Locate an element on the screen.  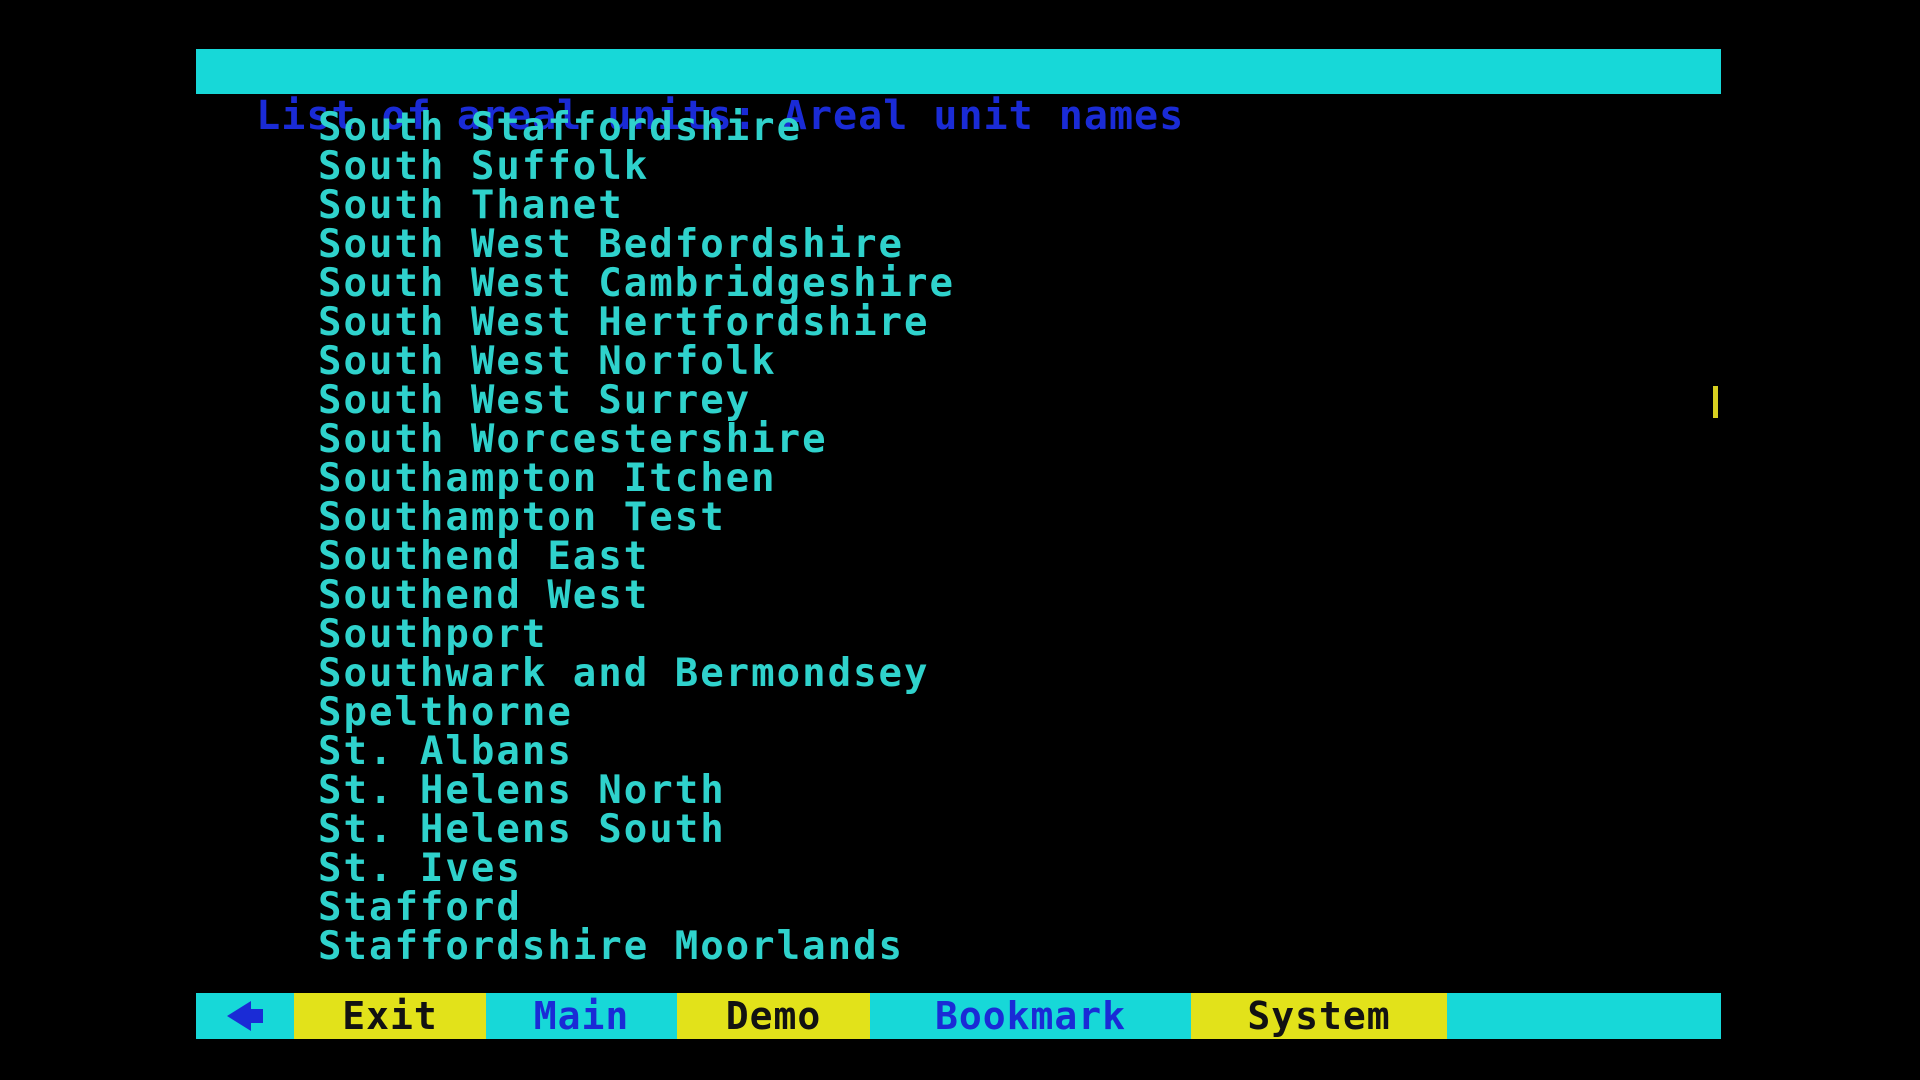
main-button-label: Main is located at coordinates (581, 1016).